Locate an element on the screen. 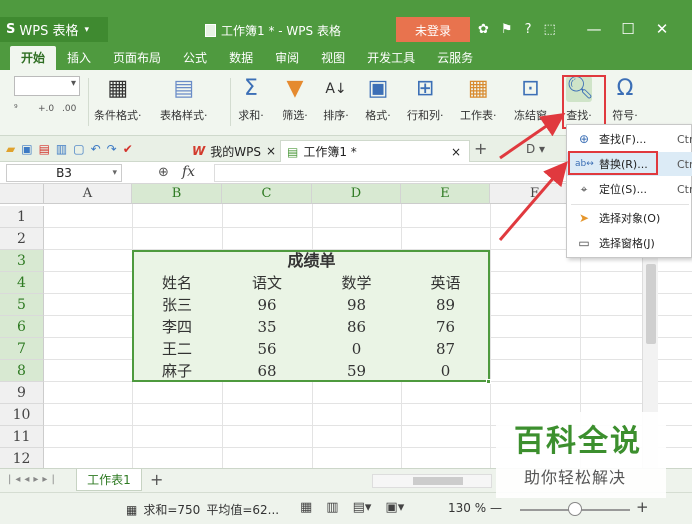 This screenshot has width=692, height=524. menu-item-find: ⊕ 查找(F)... Ctr is located at coordinates (629, 139).